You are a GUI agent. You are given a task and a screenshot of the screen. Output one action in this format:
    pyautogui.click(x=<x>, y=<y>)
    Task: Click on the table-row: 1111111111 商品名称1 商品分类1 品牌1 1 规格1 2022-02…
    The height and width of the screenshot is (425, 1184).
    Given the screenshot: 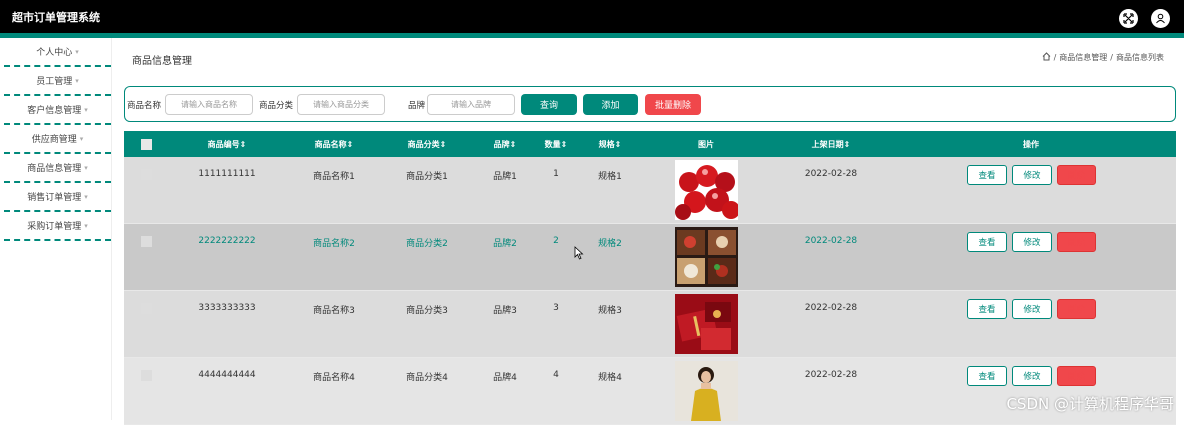 What is the action you would take?
    pyautogui.click(x=650, y=190)
    